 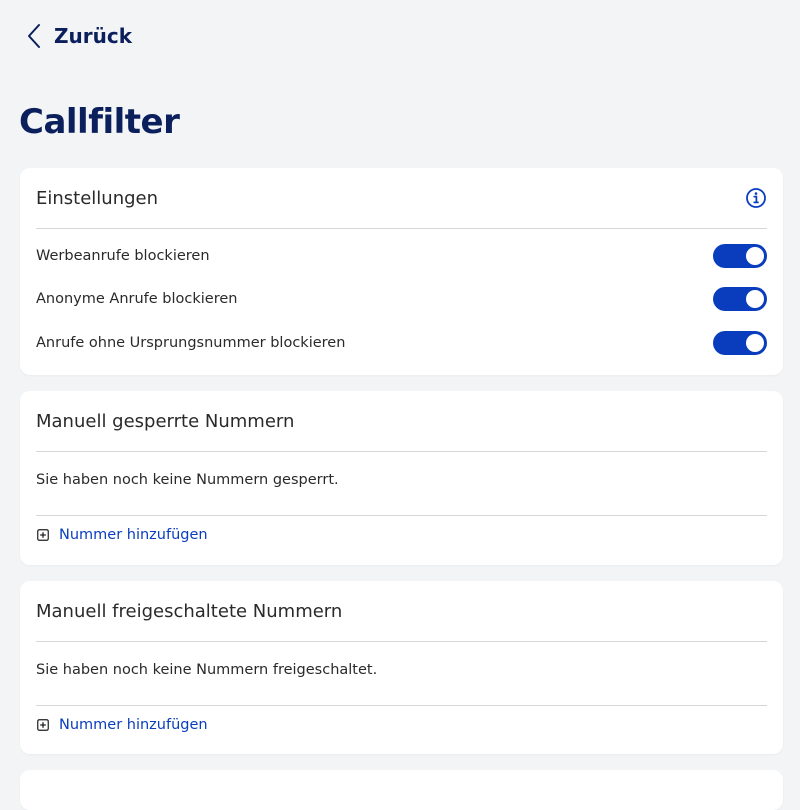 What do you see at coordinates (756, 198) in the screenshot?
I see `info-icon` at bounding box center [756, 198].